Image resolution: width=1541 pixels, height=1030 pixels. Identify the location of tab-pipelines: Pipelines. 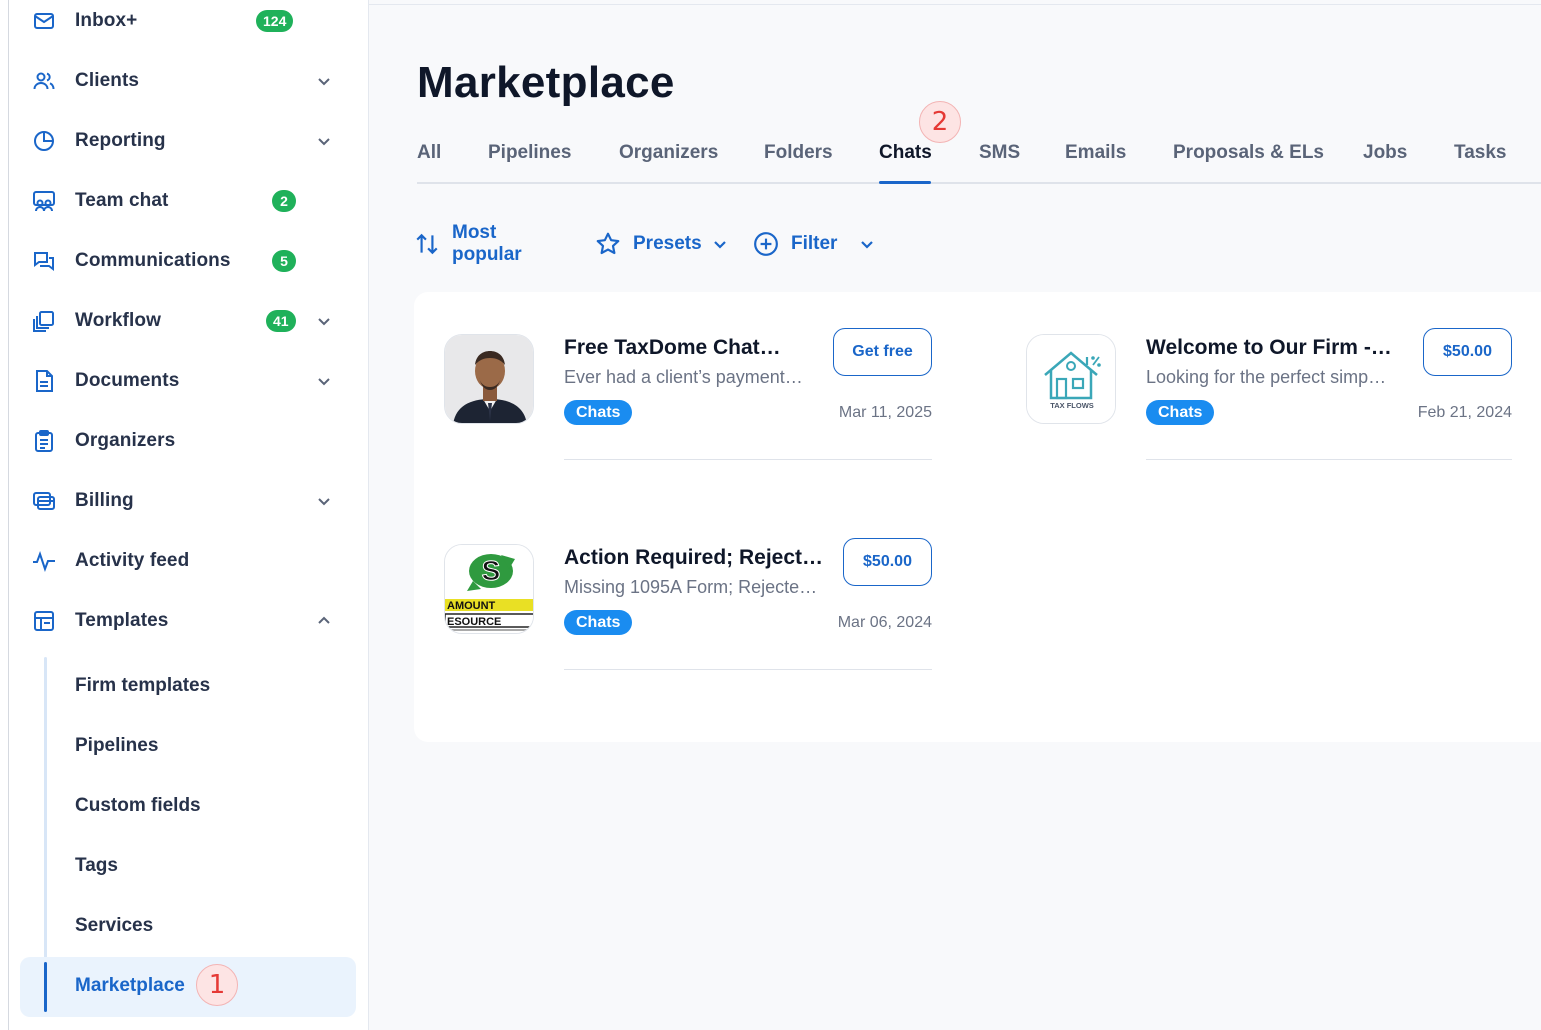
(529, 153).